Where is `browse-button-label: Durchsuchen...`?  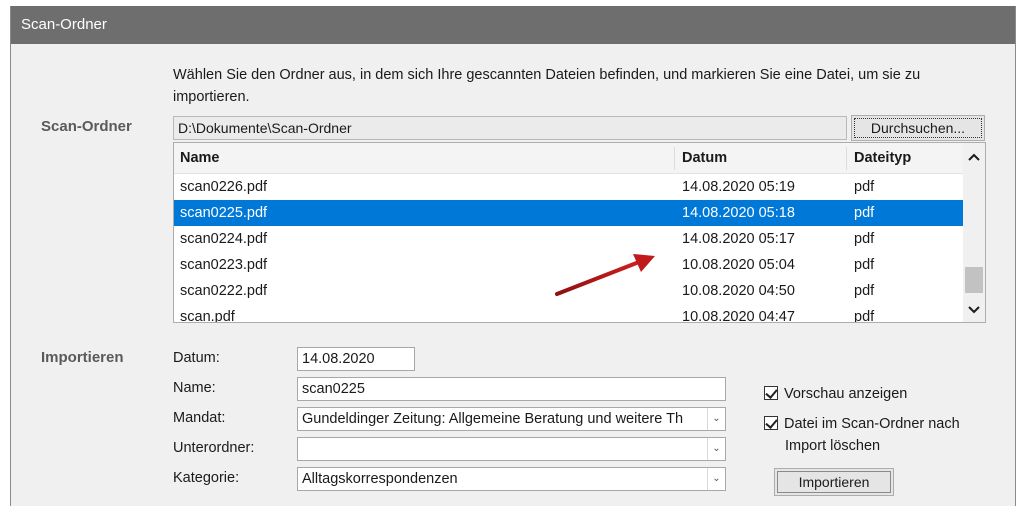
browse-button-label: Durchsuchen... is located at coordinates (918, 128).